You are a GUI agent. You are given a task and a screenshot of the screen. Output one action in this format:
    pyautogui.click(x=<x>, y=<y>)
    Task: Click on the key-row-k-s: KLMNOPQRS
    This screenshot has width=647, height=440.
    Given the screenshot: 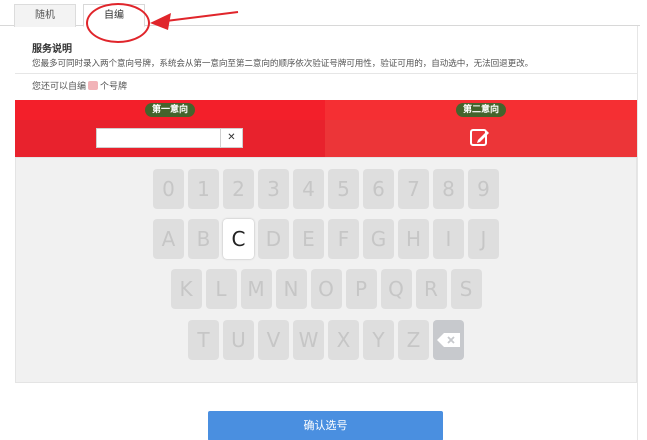 What is the action you would take?
    pyautogui.click(x=326, y=289)
    